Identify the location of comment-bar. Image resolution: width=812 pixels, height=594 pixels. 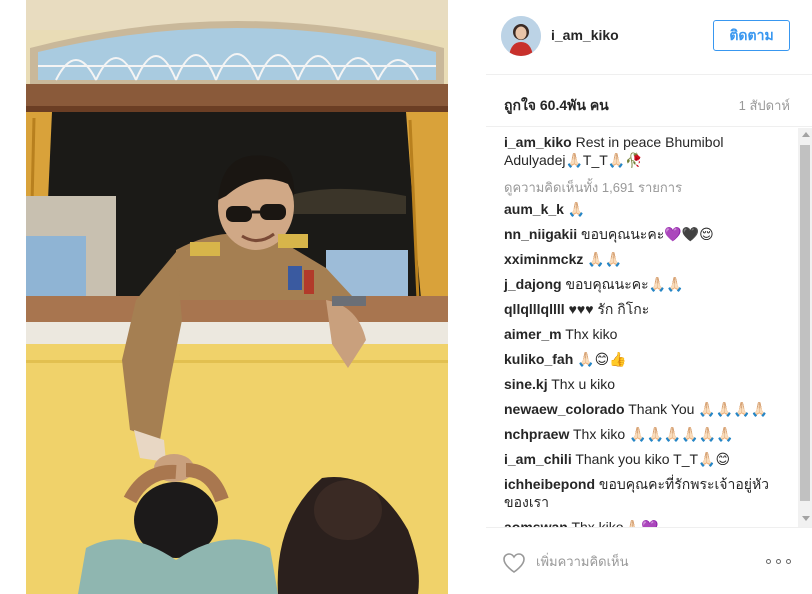
(649, 560).